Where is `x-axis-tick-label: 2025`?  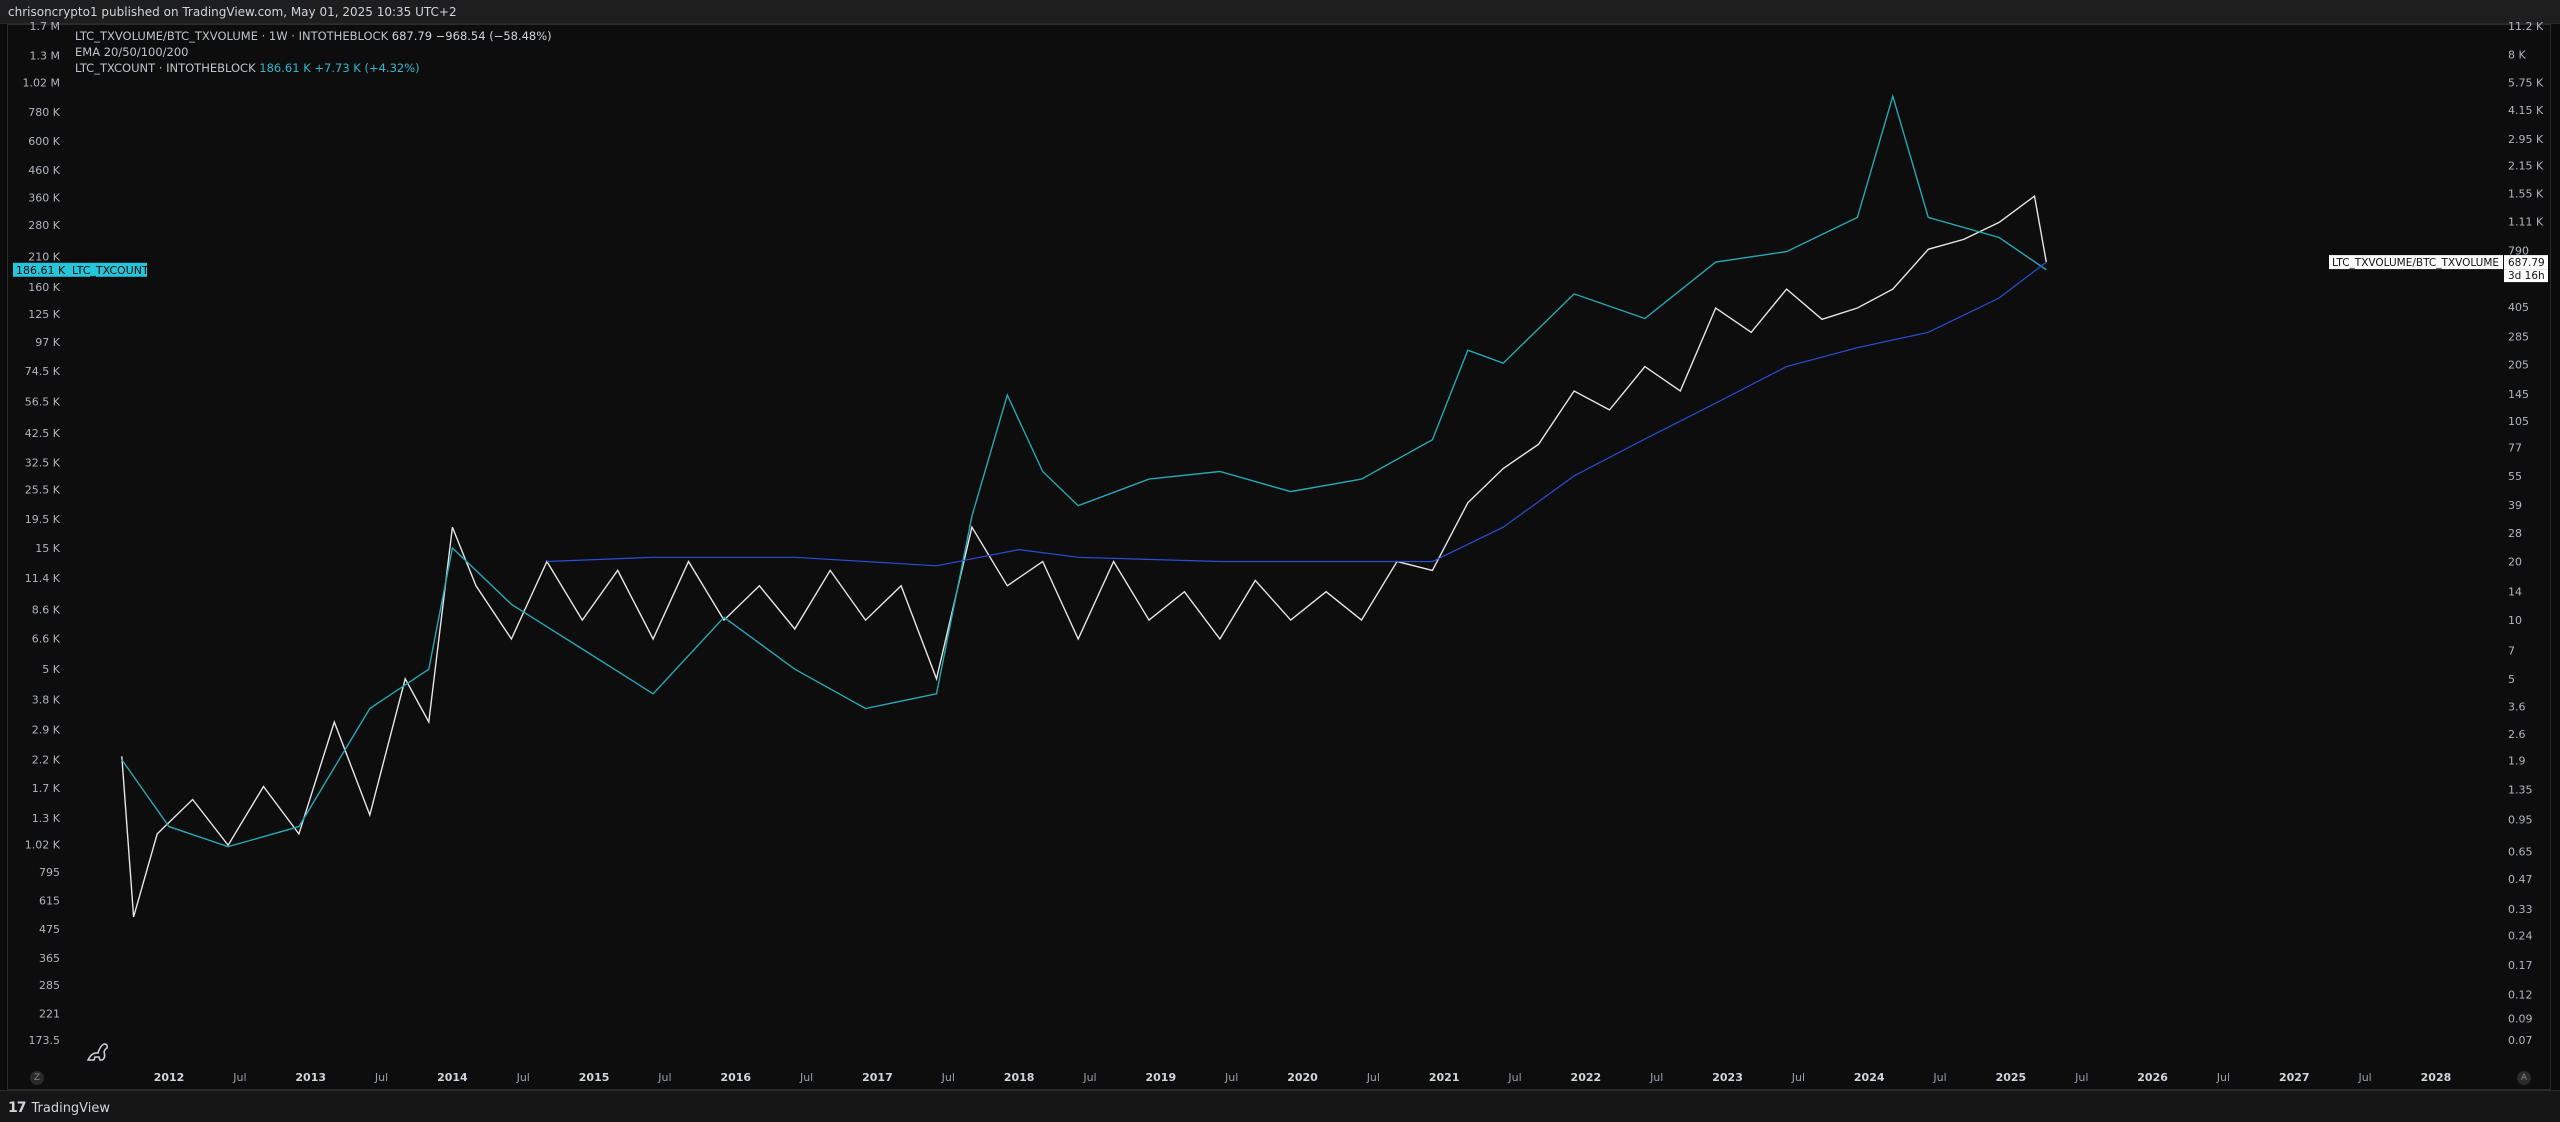
x-axis-tick-label: 2025 is located at coordinates (2011, 1077).